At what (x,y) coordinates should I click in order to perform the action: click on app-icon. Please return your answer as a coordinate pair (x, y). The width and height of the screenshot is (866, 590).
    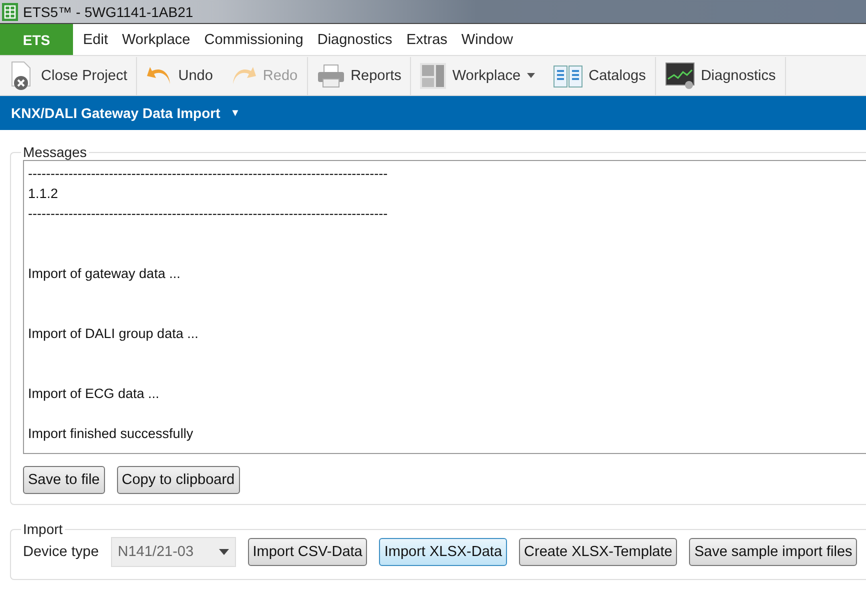
    Looking at the image, I should click on (10, 11).